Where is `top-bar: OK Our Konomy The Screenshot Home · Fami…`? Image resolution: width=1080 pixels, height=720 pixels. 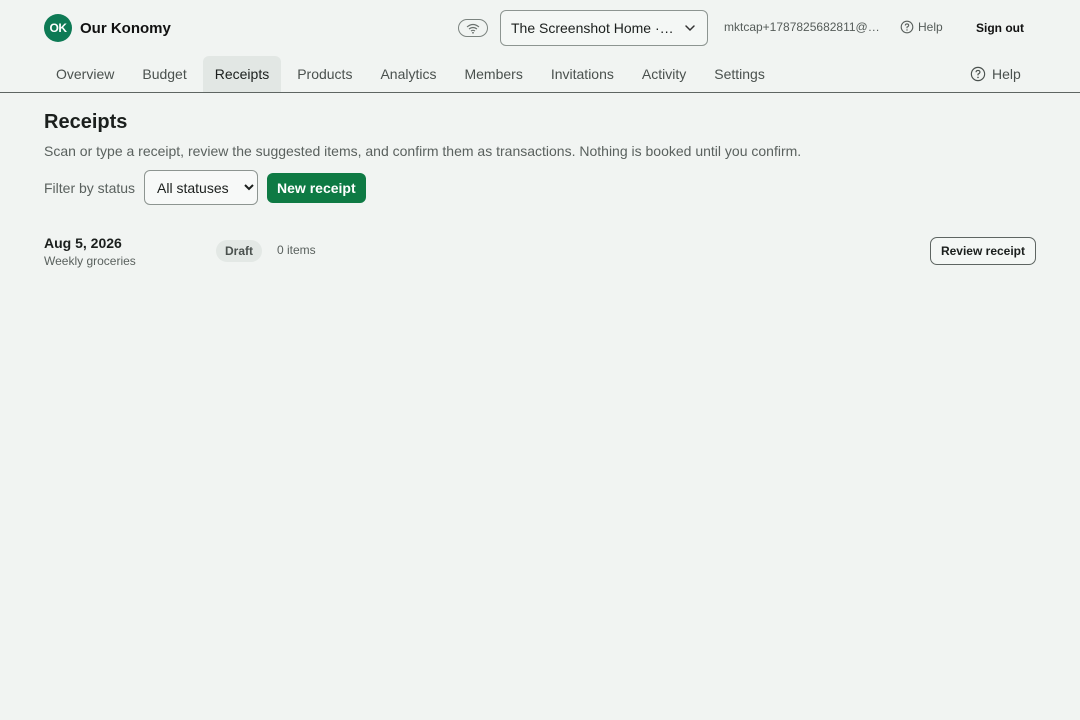 top-bar: OK Our Konomy The Screenshot Home · Fami… is located at coordinates (540, 28).